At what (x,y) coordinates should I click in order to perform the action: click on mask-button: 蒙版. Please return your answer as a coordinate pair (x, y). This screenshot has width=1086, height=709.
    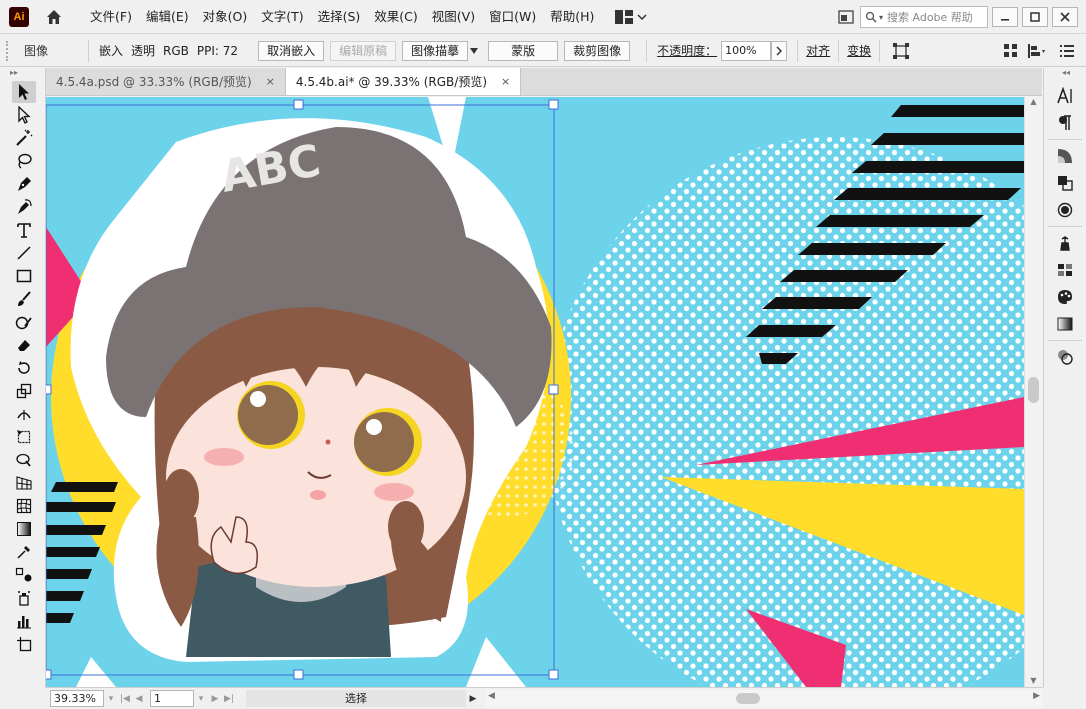
    Looking at the image, I should click on (523, 50).